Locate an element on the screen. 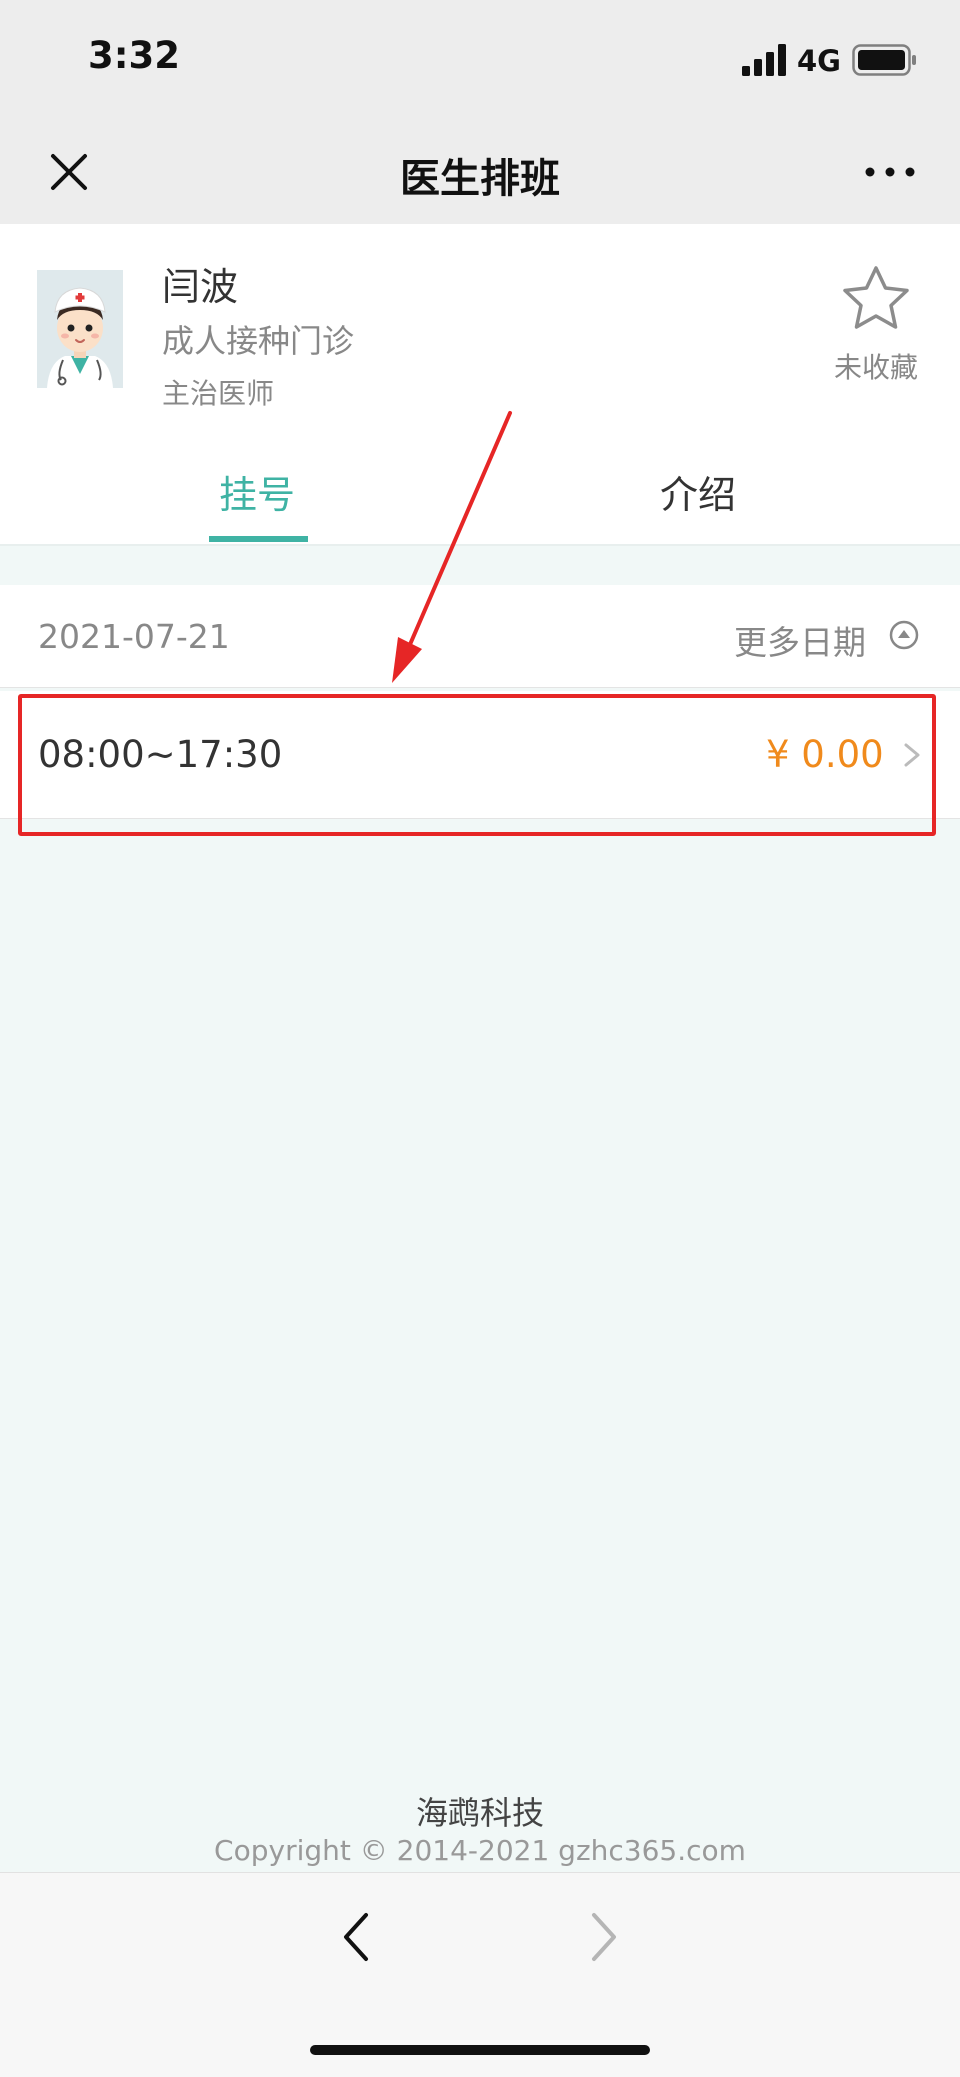 Image resolution: width=960 pixels, height=2077 pixels. annotation-arrow-icon is located at coordinates (452, 547).